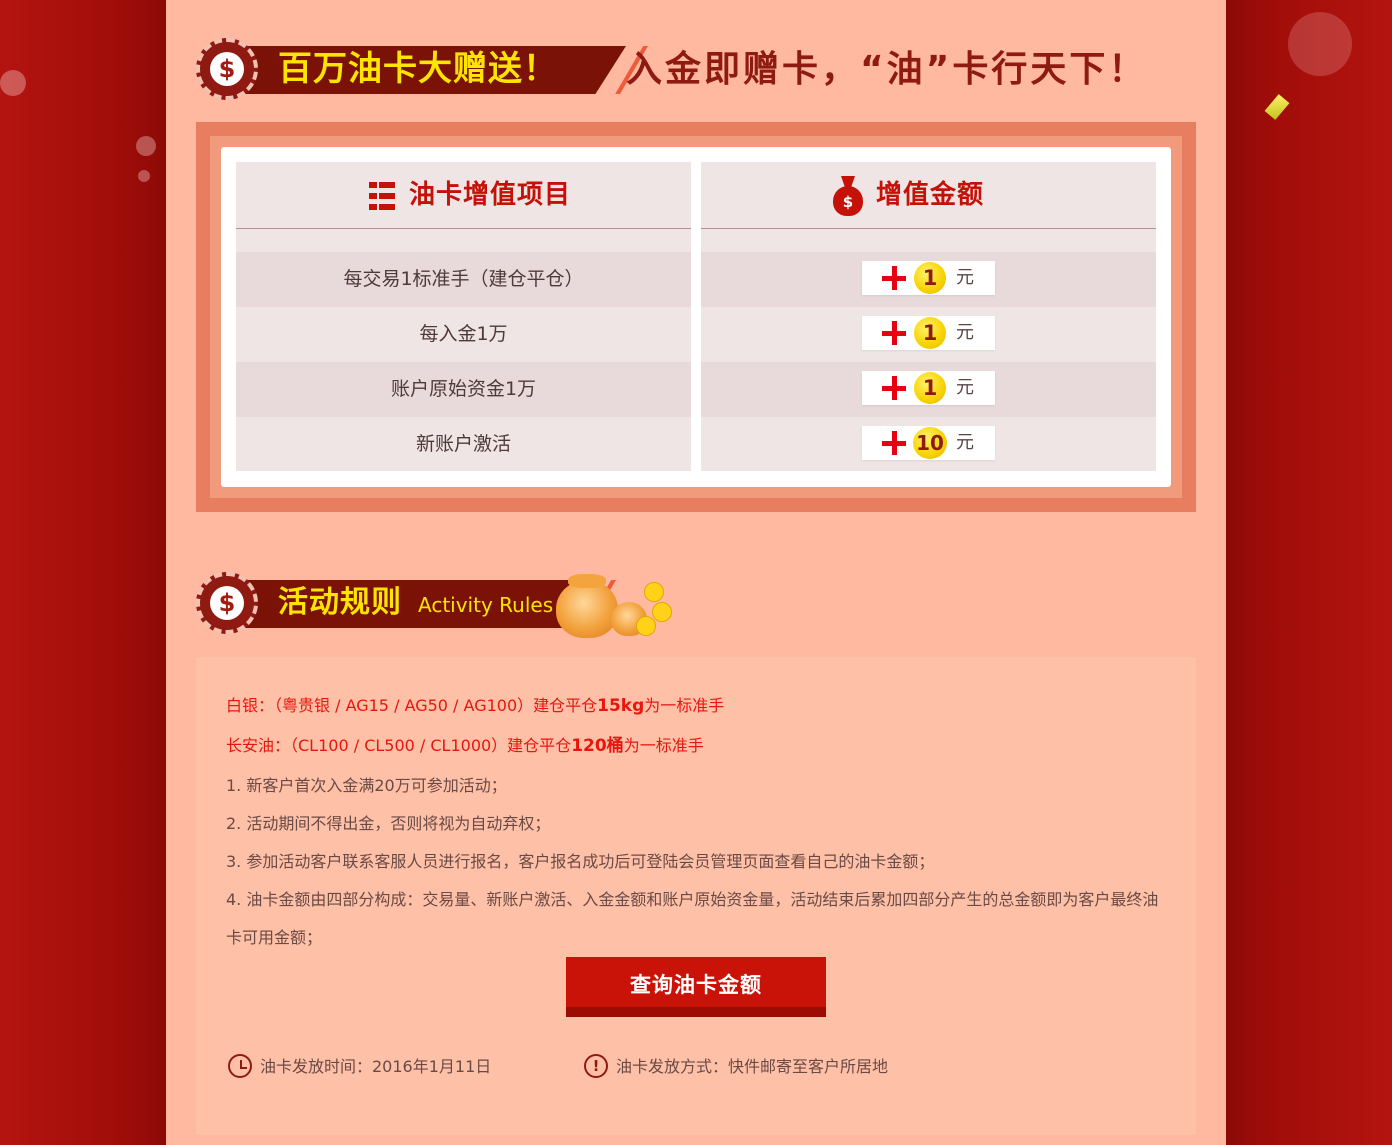 This screenshot has width=1392, height=1145. I want to click on clock-icon, so click(240, 1066).